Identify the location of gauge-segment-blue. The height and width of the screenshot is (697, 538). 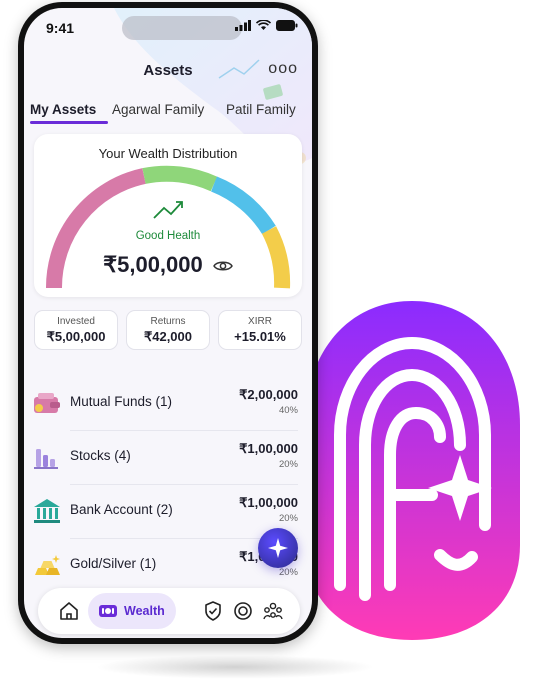
(243, 205).